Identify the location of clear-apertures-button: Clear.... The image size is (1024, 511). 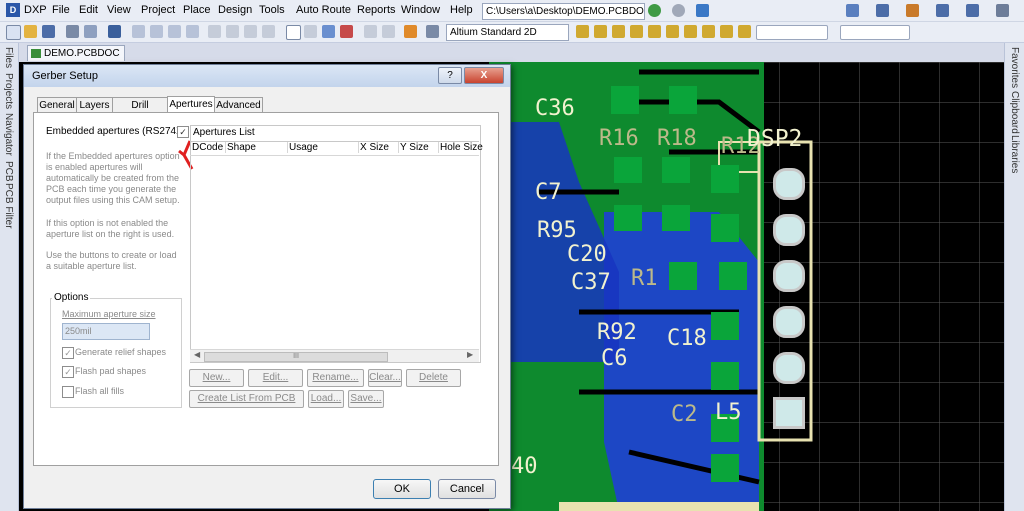
(385, 378).